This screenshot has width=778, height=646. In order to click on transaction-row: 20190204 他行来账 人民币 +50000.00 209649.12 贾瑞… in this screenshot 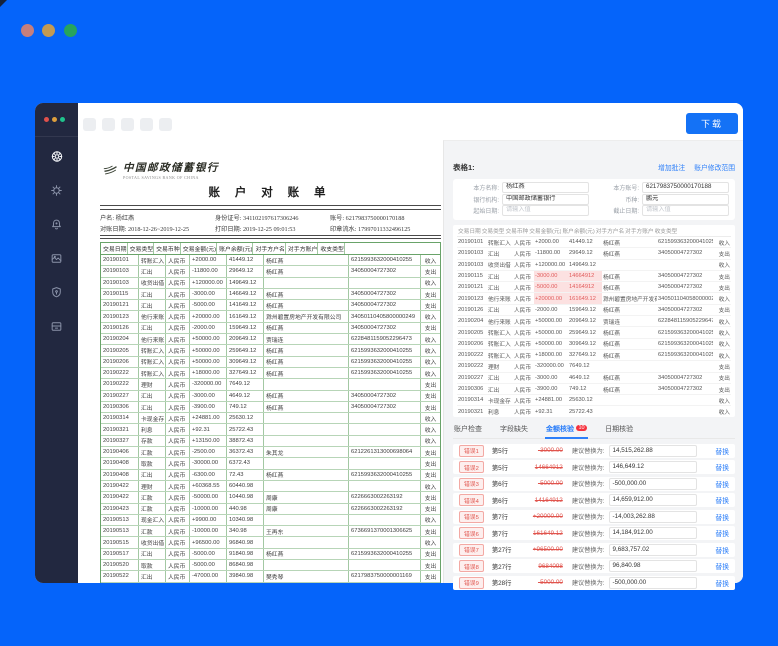, I will do `click(594, 322)`.